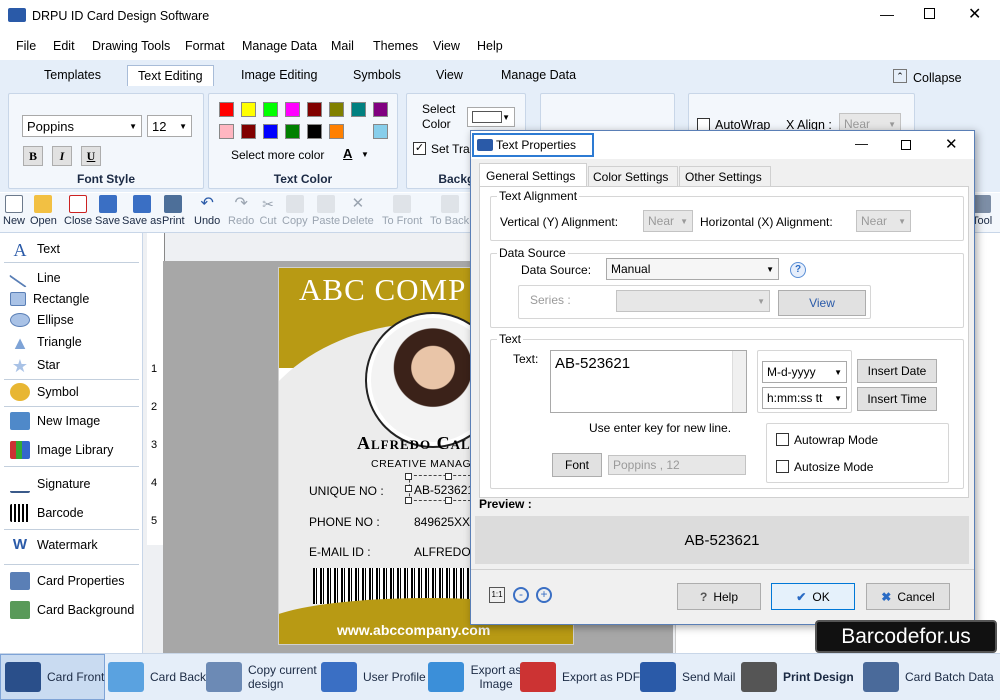 The width and height of the screenshot is (1000, 700). I want to click on open-button: Open, so click(43, 211).